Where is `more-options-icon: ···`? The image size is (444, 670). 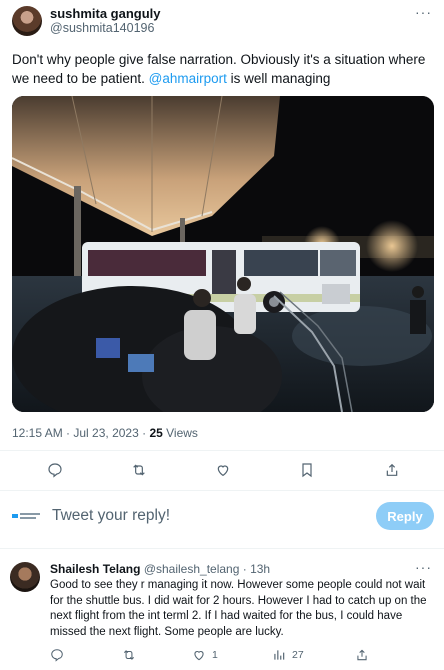 more-options-icon: ··· is located at coordinates (423, 12).